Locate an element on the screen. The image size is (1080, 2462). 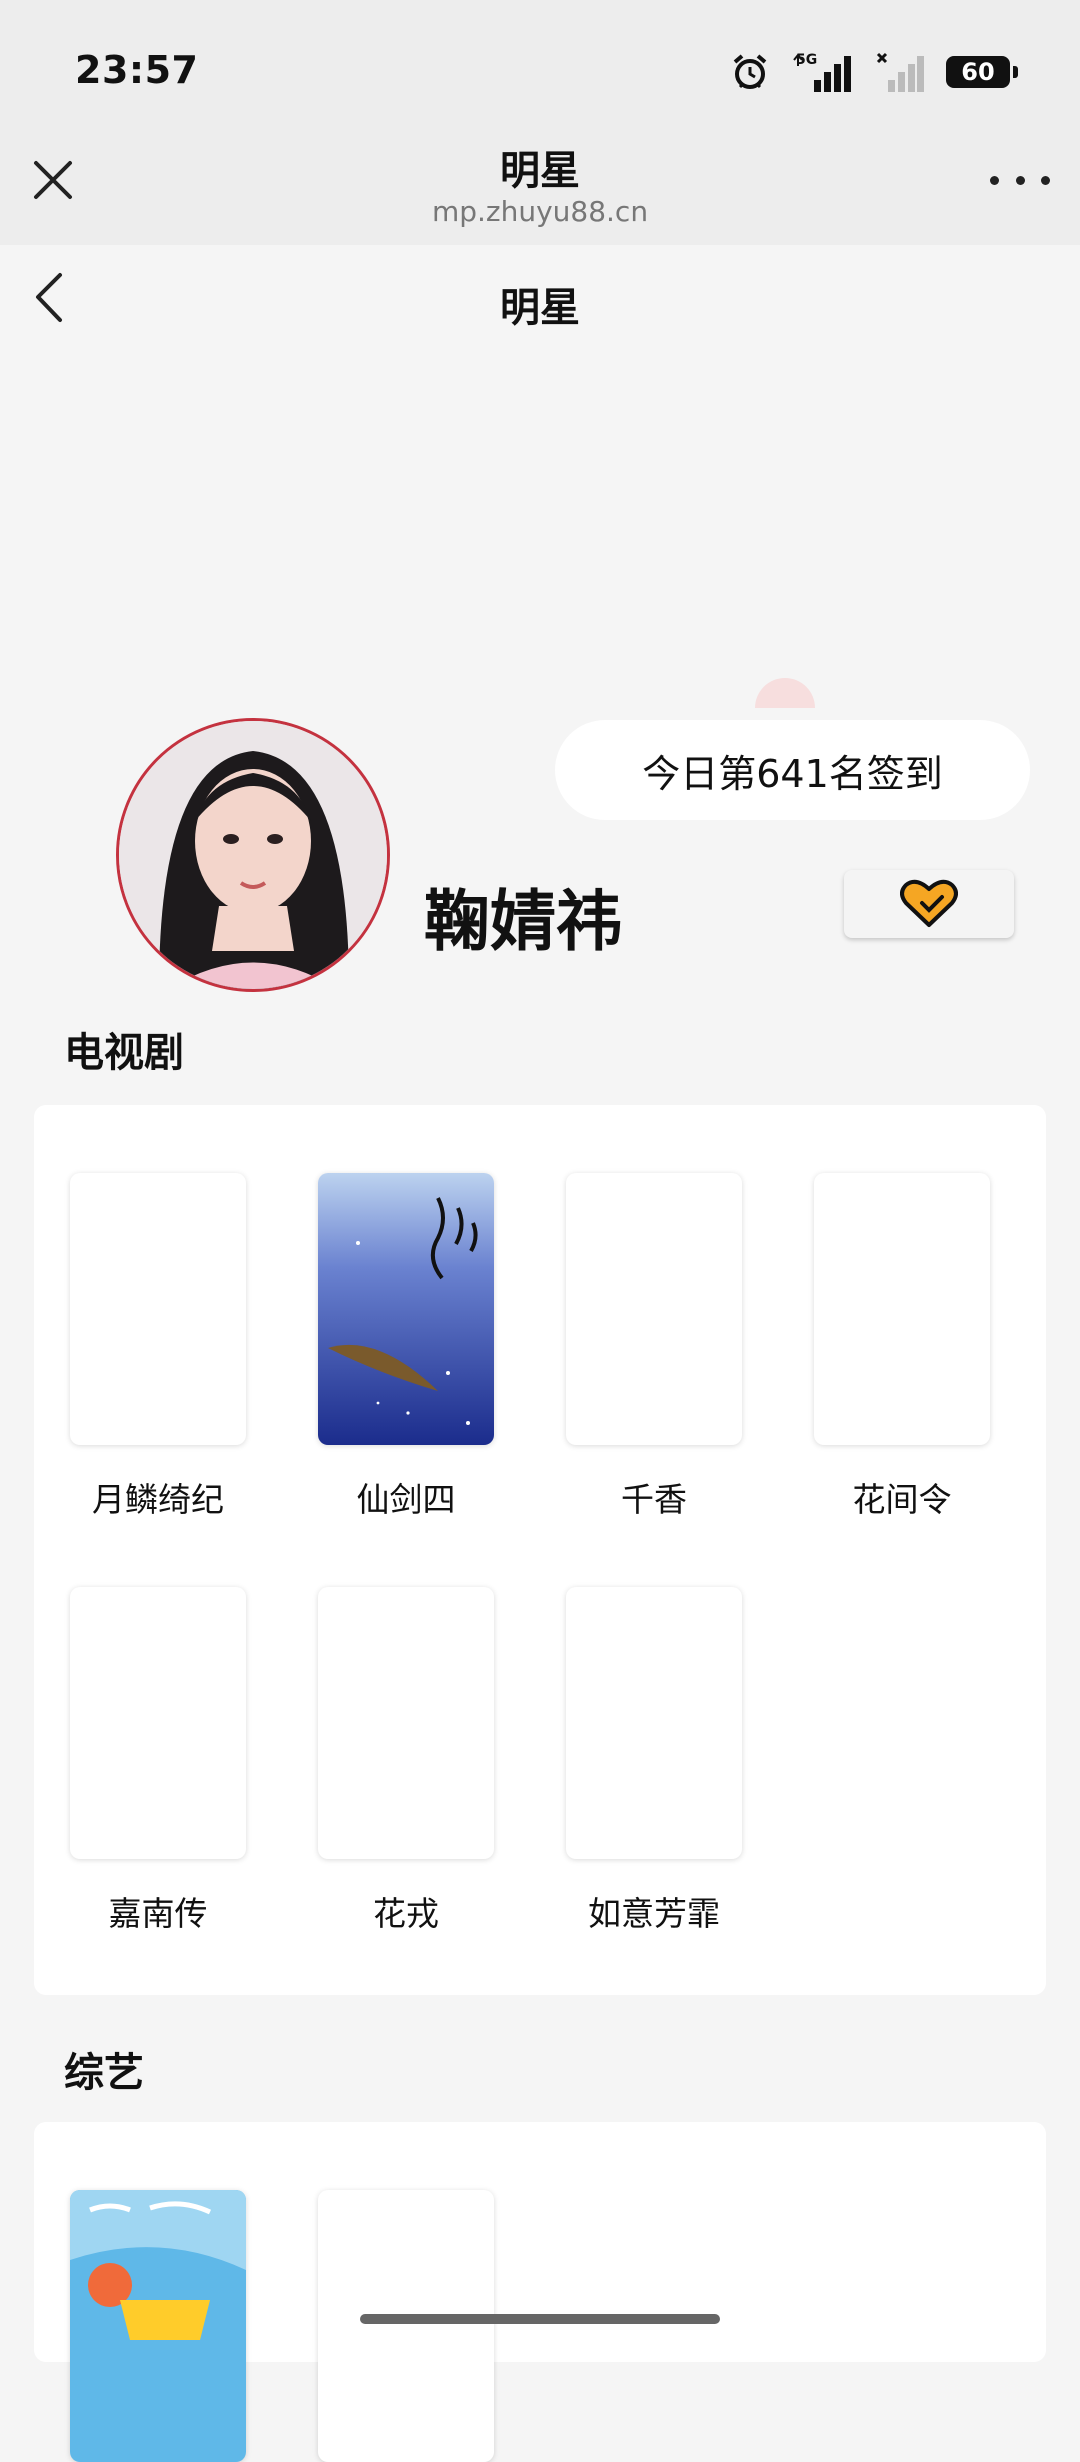
poster-label: 嘉南传 is located at coordinates (158, 1911).